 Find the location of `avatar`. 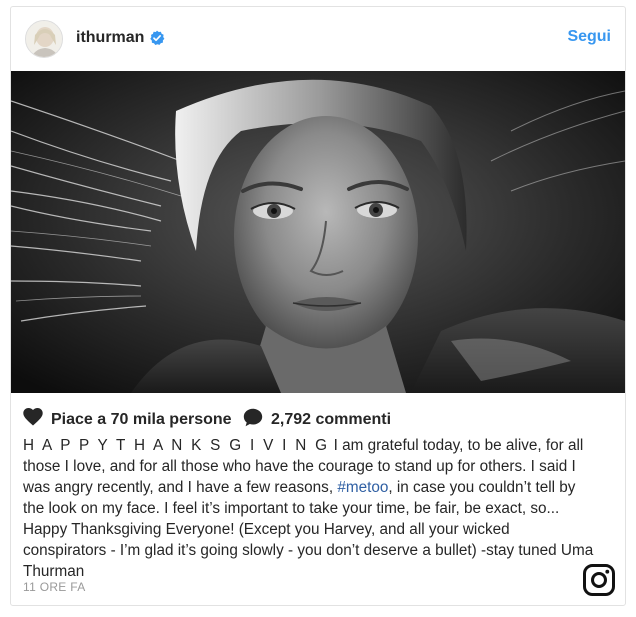

avatar is located at coordinates (44, 39).